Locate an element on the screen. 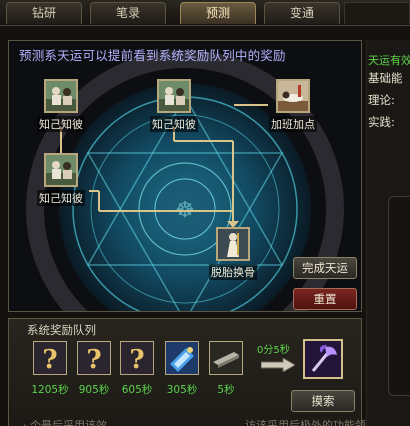 Image resolution: width=410 pixels, height=426 pixels. reset-button: 重置 is located at coordinates (325, 299).